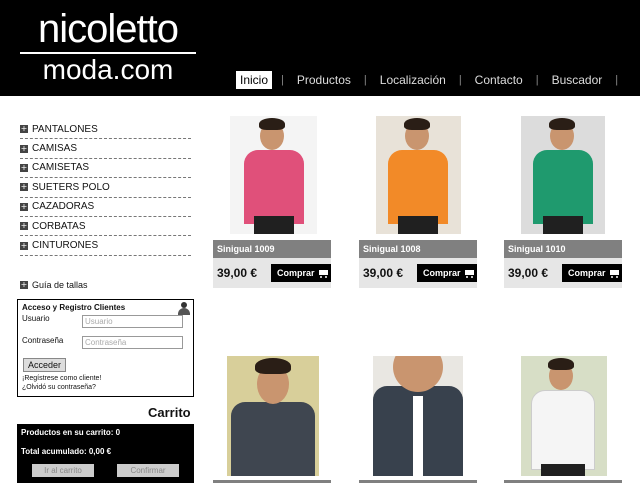 Image resolution: width=640 pixels, height=483 pixels. I want to click on size-guide-link: + Guía de tallas, so click(105, 285).